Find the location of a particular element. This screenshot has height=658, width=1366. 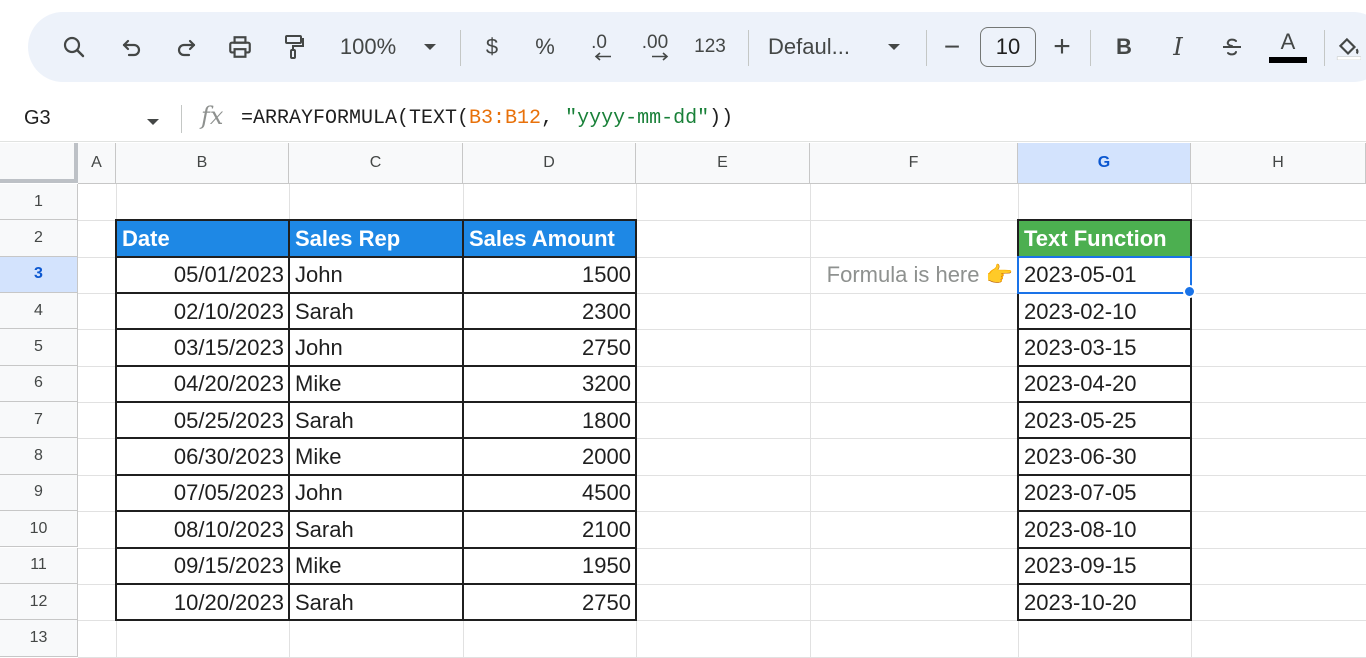

date-cell: 03/15/2023 is located at coordinates (203, 347).